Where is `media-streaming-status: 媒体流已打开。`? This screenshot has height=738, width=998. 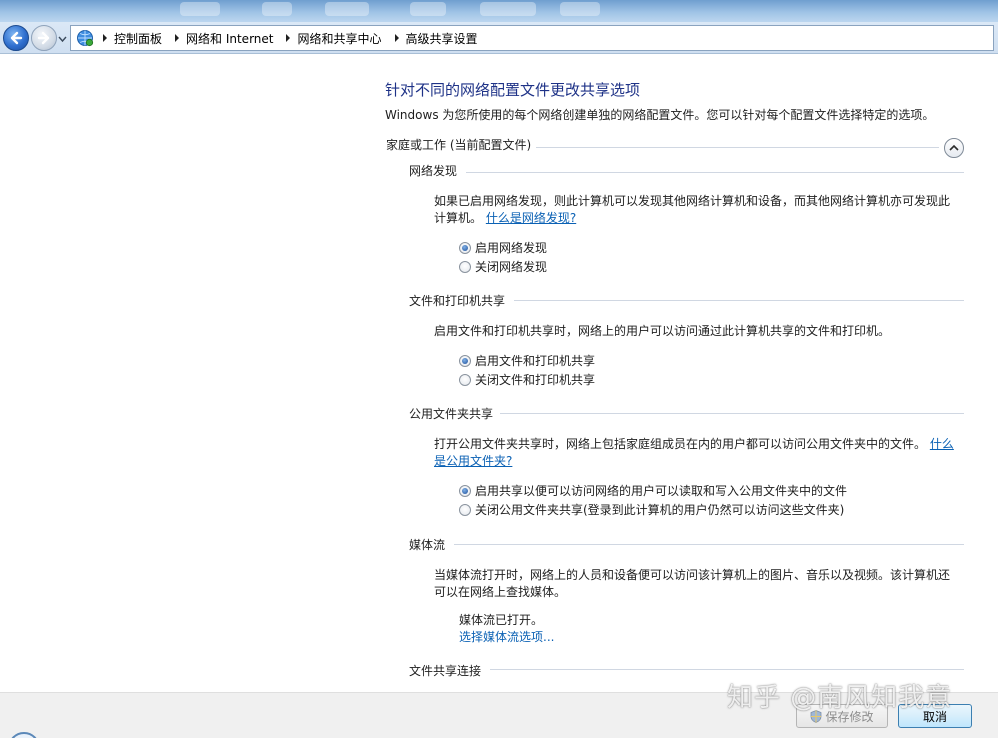
media-streaming-status: 媒体流已打开。 is located at coordinates (501, 620).